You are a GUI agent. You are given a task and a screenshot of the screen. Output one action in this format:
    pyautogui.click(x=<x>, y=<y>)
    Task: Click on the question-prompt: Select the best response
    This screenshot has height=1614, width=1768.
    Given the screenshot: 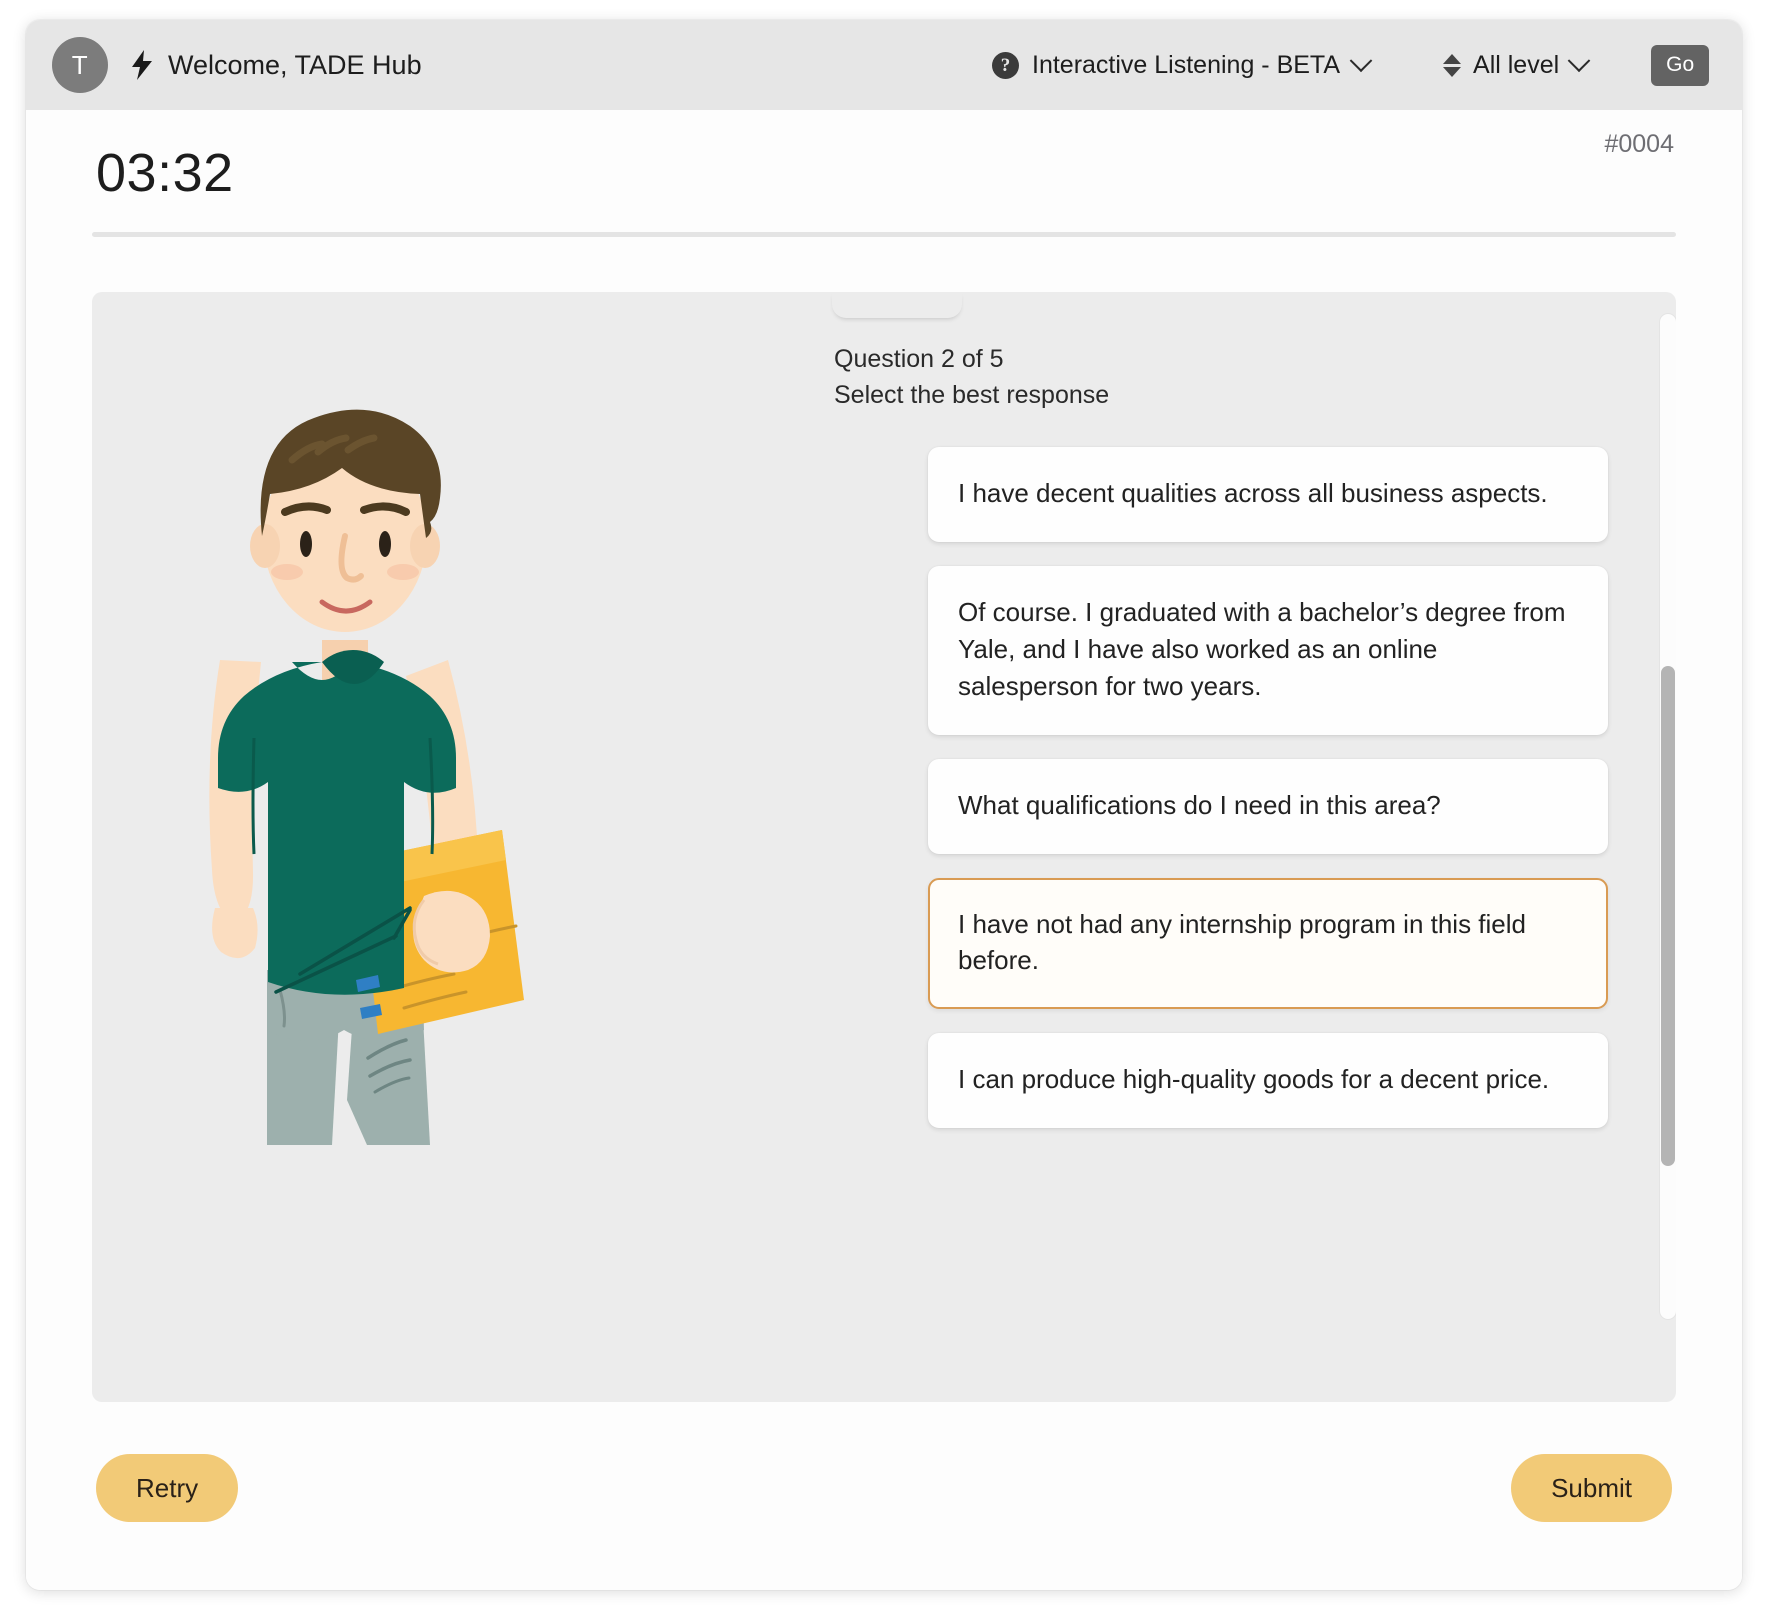 What is the action you would take?
    pyautogui.click(x=972, y=394)
    